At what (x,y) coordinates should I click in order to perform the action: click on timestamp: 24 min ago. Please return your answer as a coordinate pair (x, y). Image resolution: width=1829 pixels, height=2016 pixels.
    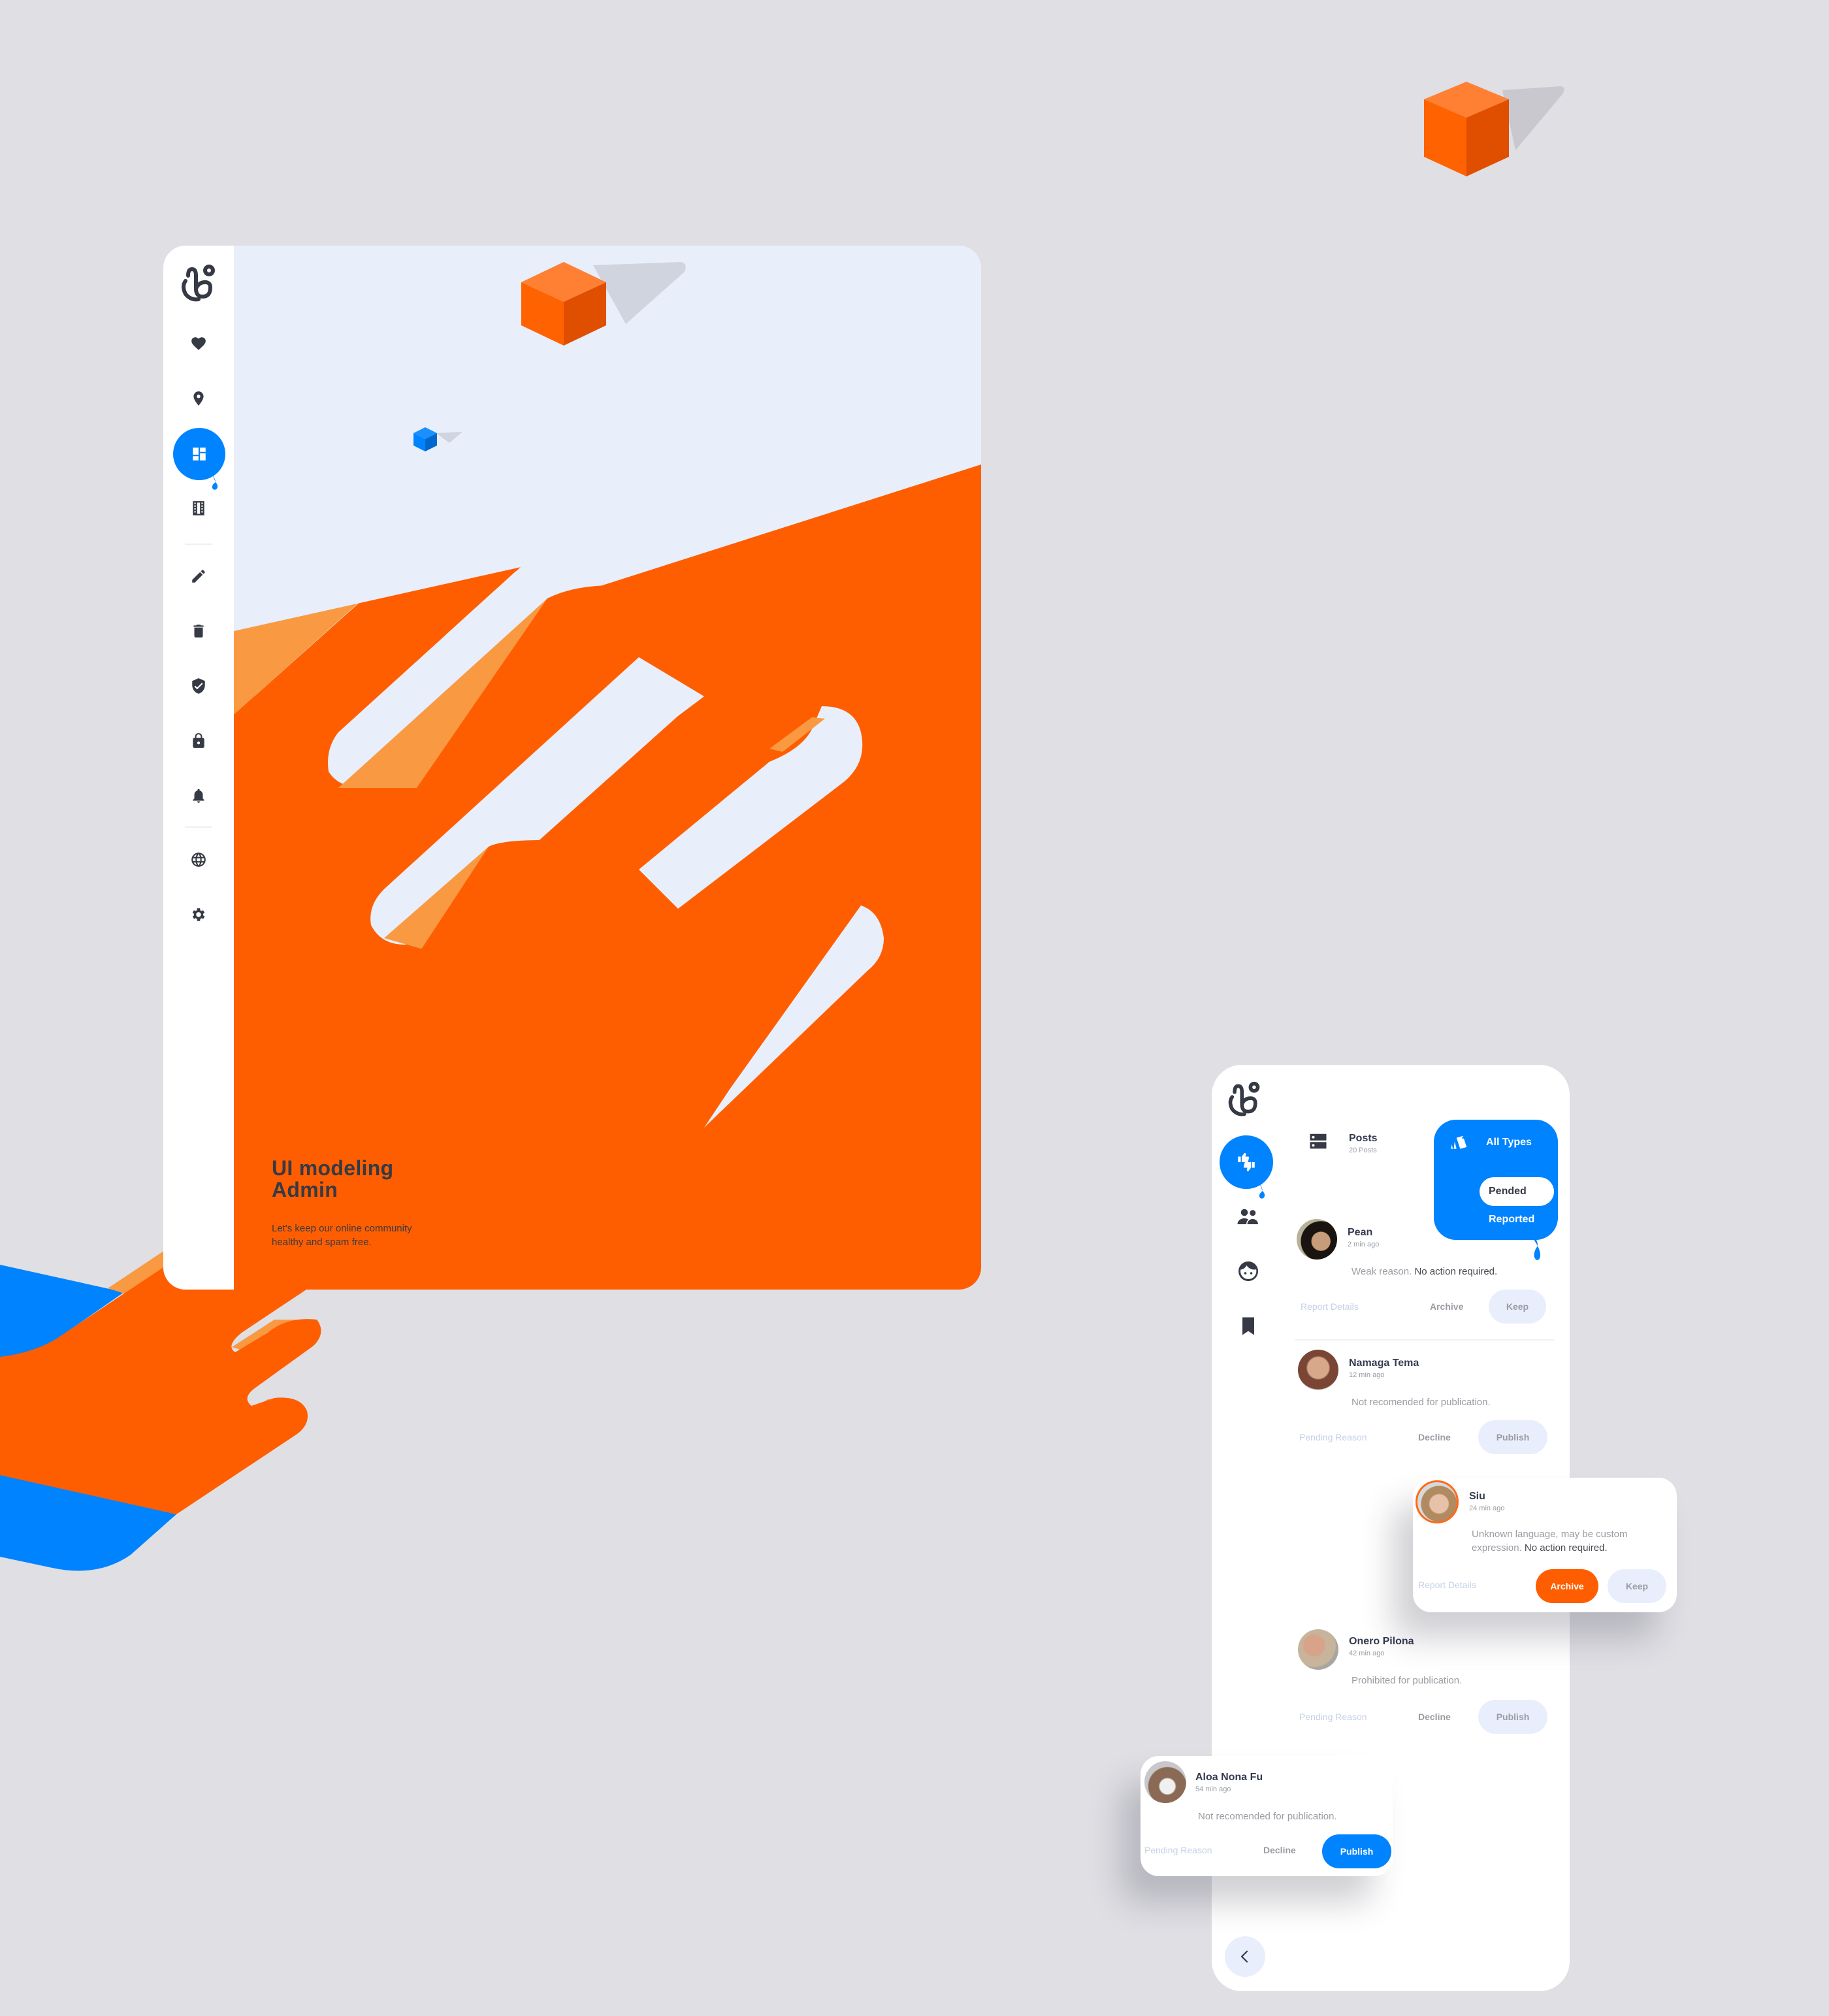
    Looking at the image, I should click on (1487, 1508).